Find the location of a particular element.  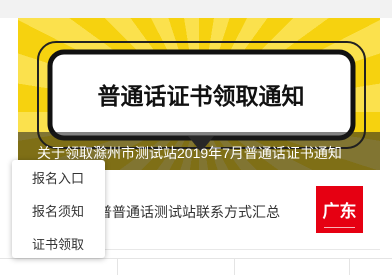

menu-item-certificate-collection: 证书领取 is located at coordinates (58, 244).